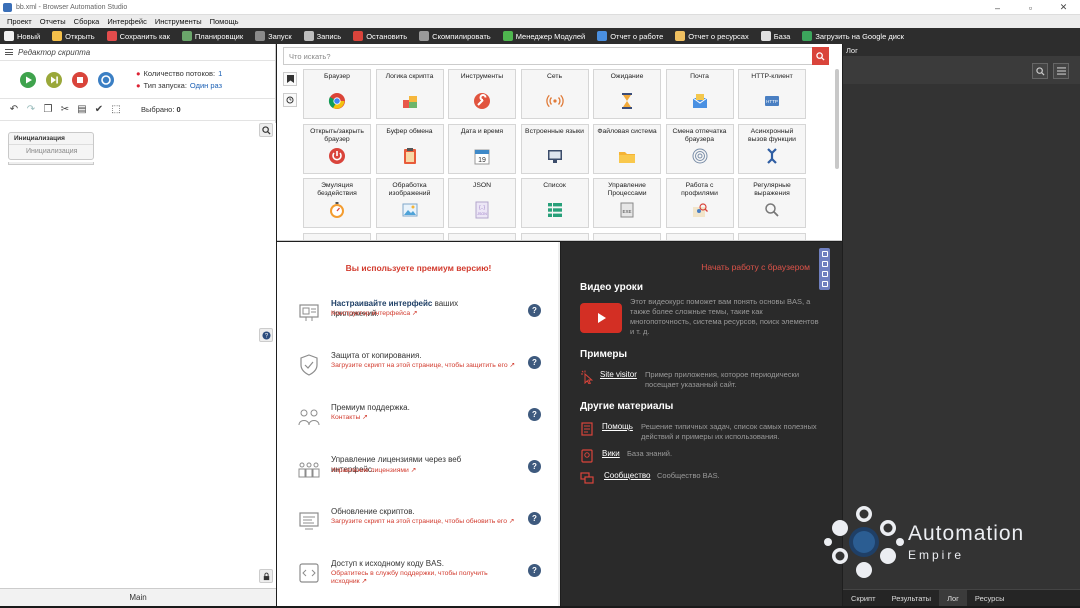  Describe the element at coordinates (206, 85) in the screenshot. I see `launch-type-value: Один раз` at that location.